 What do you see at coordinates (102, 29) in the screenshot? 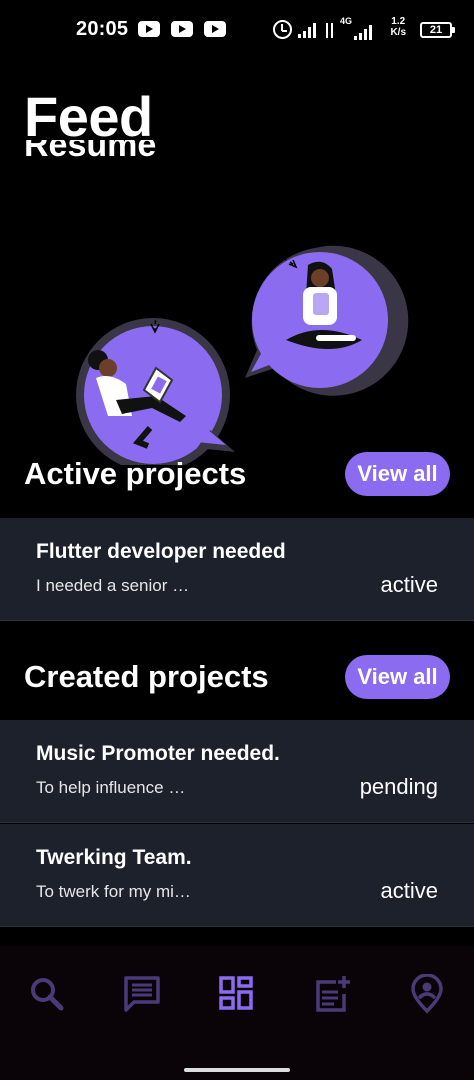
I see `status-time: 20:05` at bounding box center [102, 29].